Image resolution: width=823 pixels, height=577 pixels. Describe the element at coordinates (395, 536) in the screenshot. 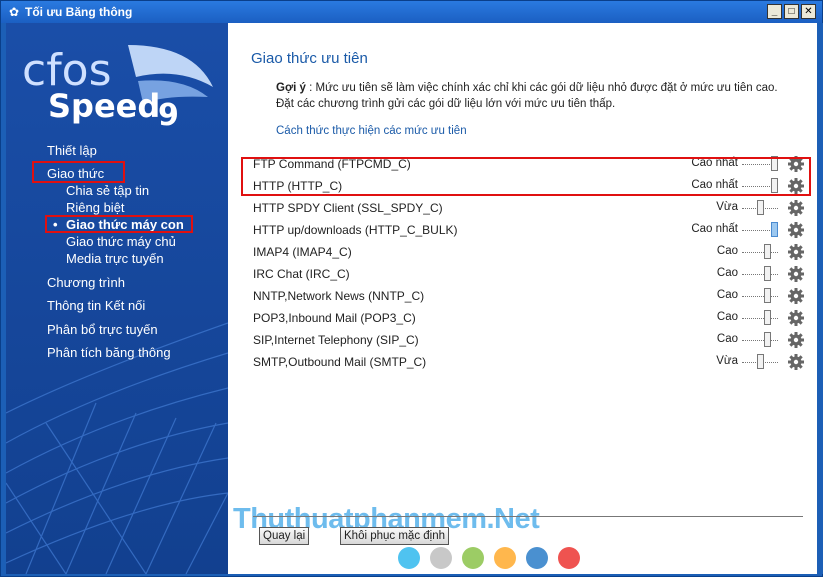

I see `restore-defaults-button: Khôi phục mặc định` at that location.